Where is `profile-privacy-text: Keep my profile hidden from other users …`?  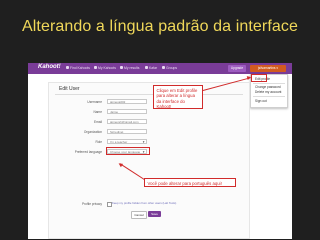
profile-privacy-text: Keep my profile hidden from other users … is located at coordinates (144, 203).